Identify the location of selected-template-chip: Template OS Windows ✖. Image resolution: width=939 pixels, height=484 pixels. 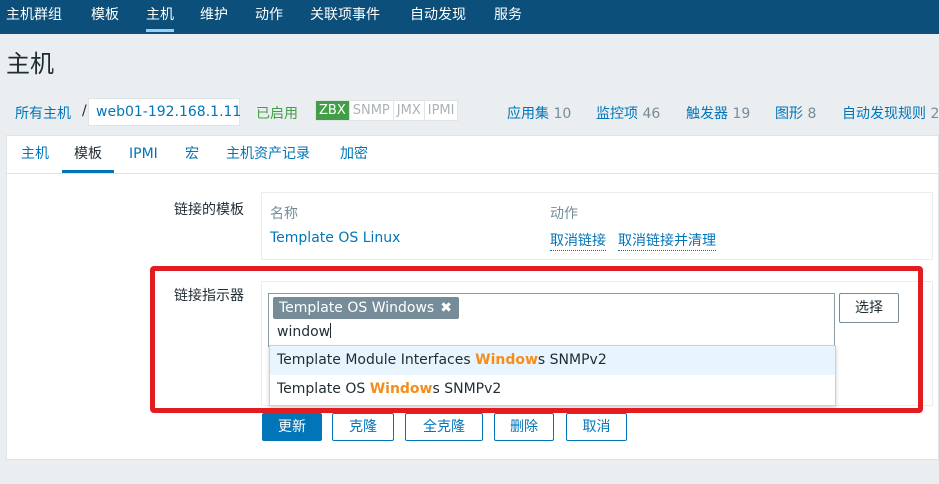
(366, 308).